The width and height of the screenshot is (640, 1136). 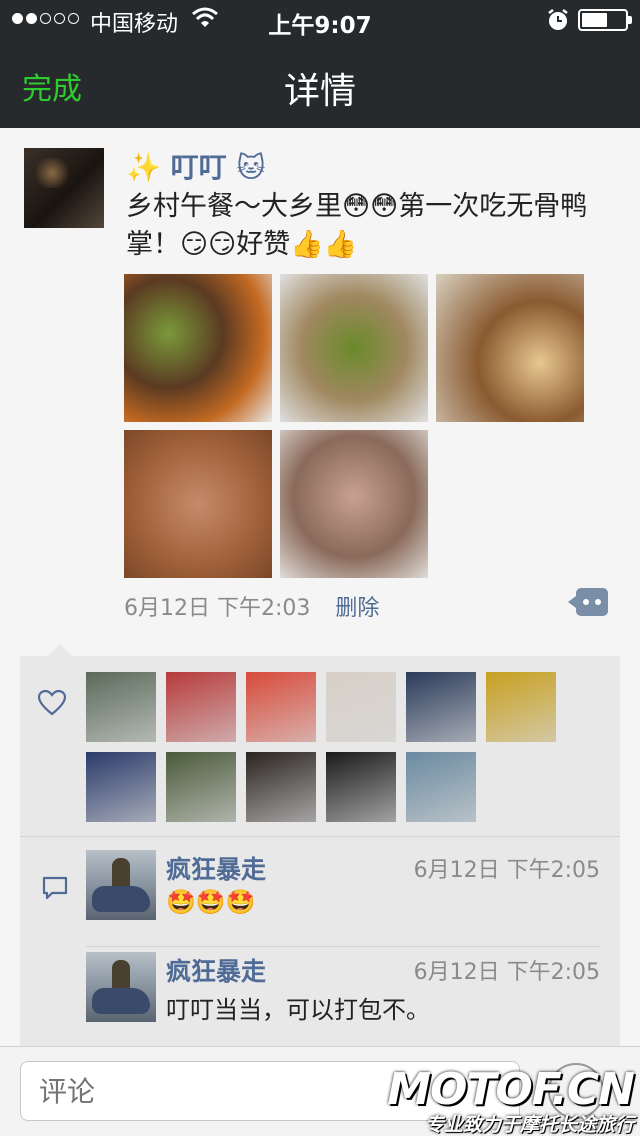 I want to click on post-text: 乡村午餐～大乡里😳😳第一次吃无骨鸭掌！😏😏好赞👍👍, so click(x=357, y=225).